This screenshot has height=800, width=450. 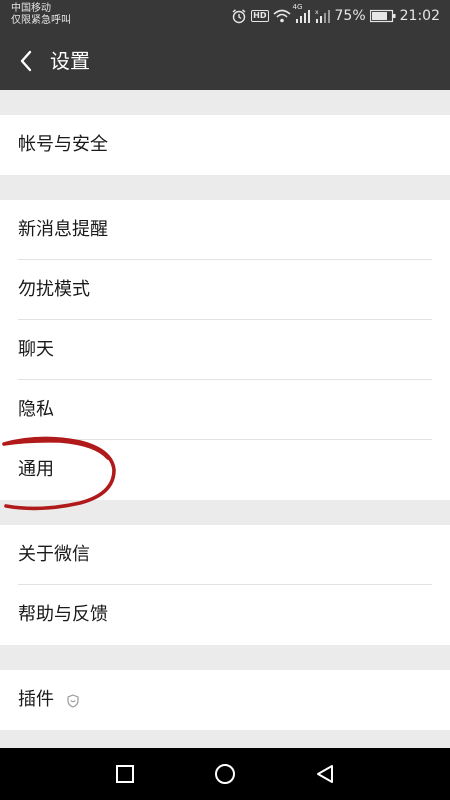 What do you see at coordinates (225, 290) in the screenshot?
I see `settings-item-do-not-disturb: 勿扰模式` at bounding box center [225, 290].